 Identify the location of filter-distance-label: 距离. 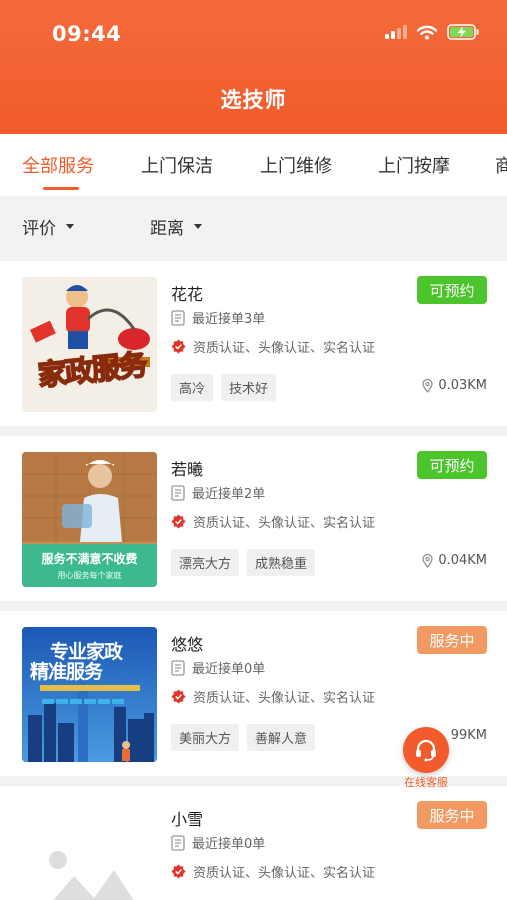
(167, 229).